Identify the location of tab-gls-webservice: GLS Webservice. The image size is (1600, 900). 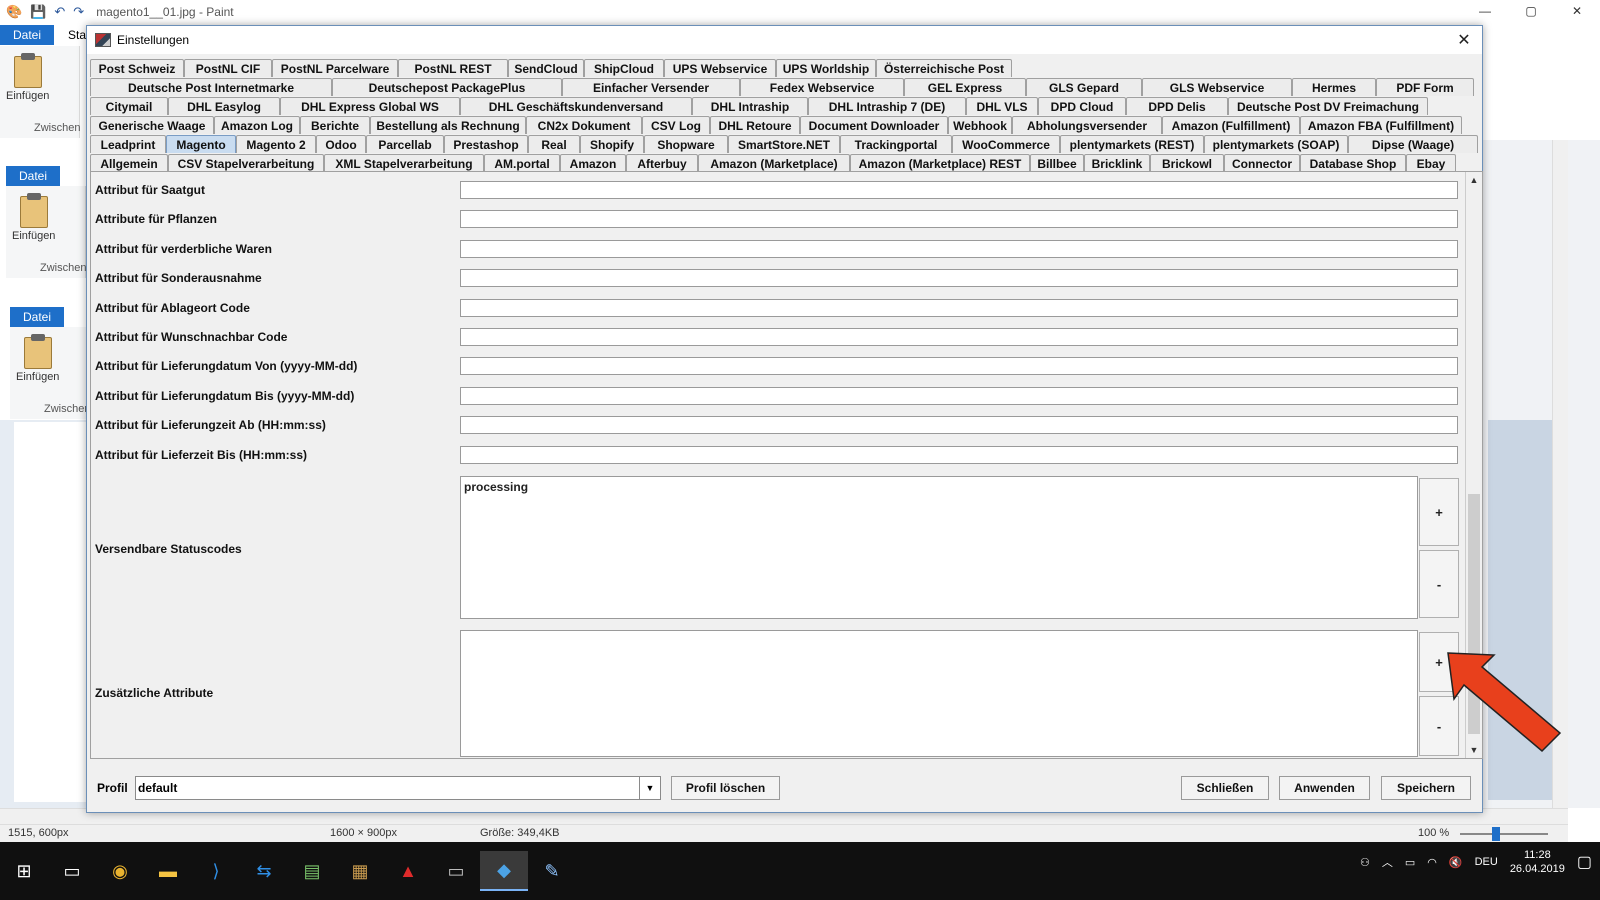
(1217, 87).